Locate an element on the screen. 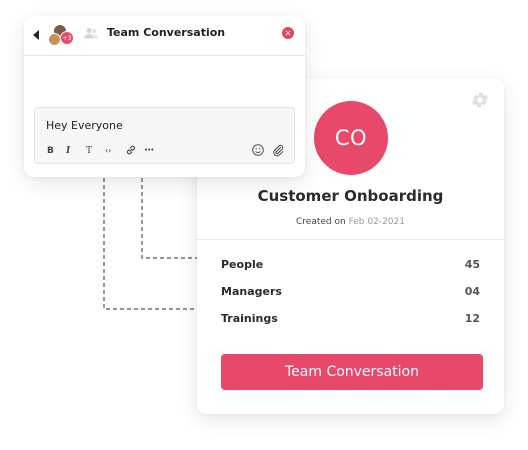 The height and width of the screenshot is (450, 528). stat-value: 04 is located at coordinates (472, 291).